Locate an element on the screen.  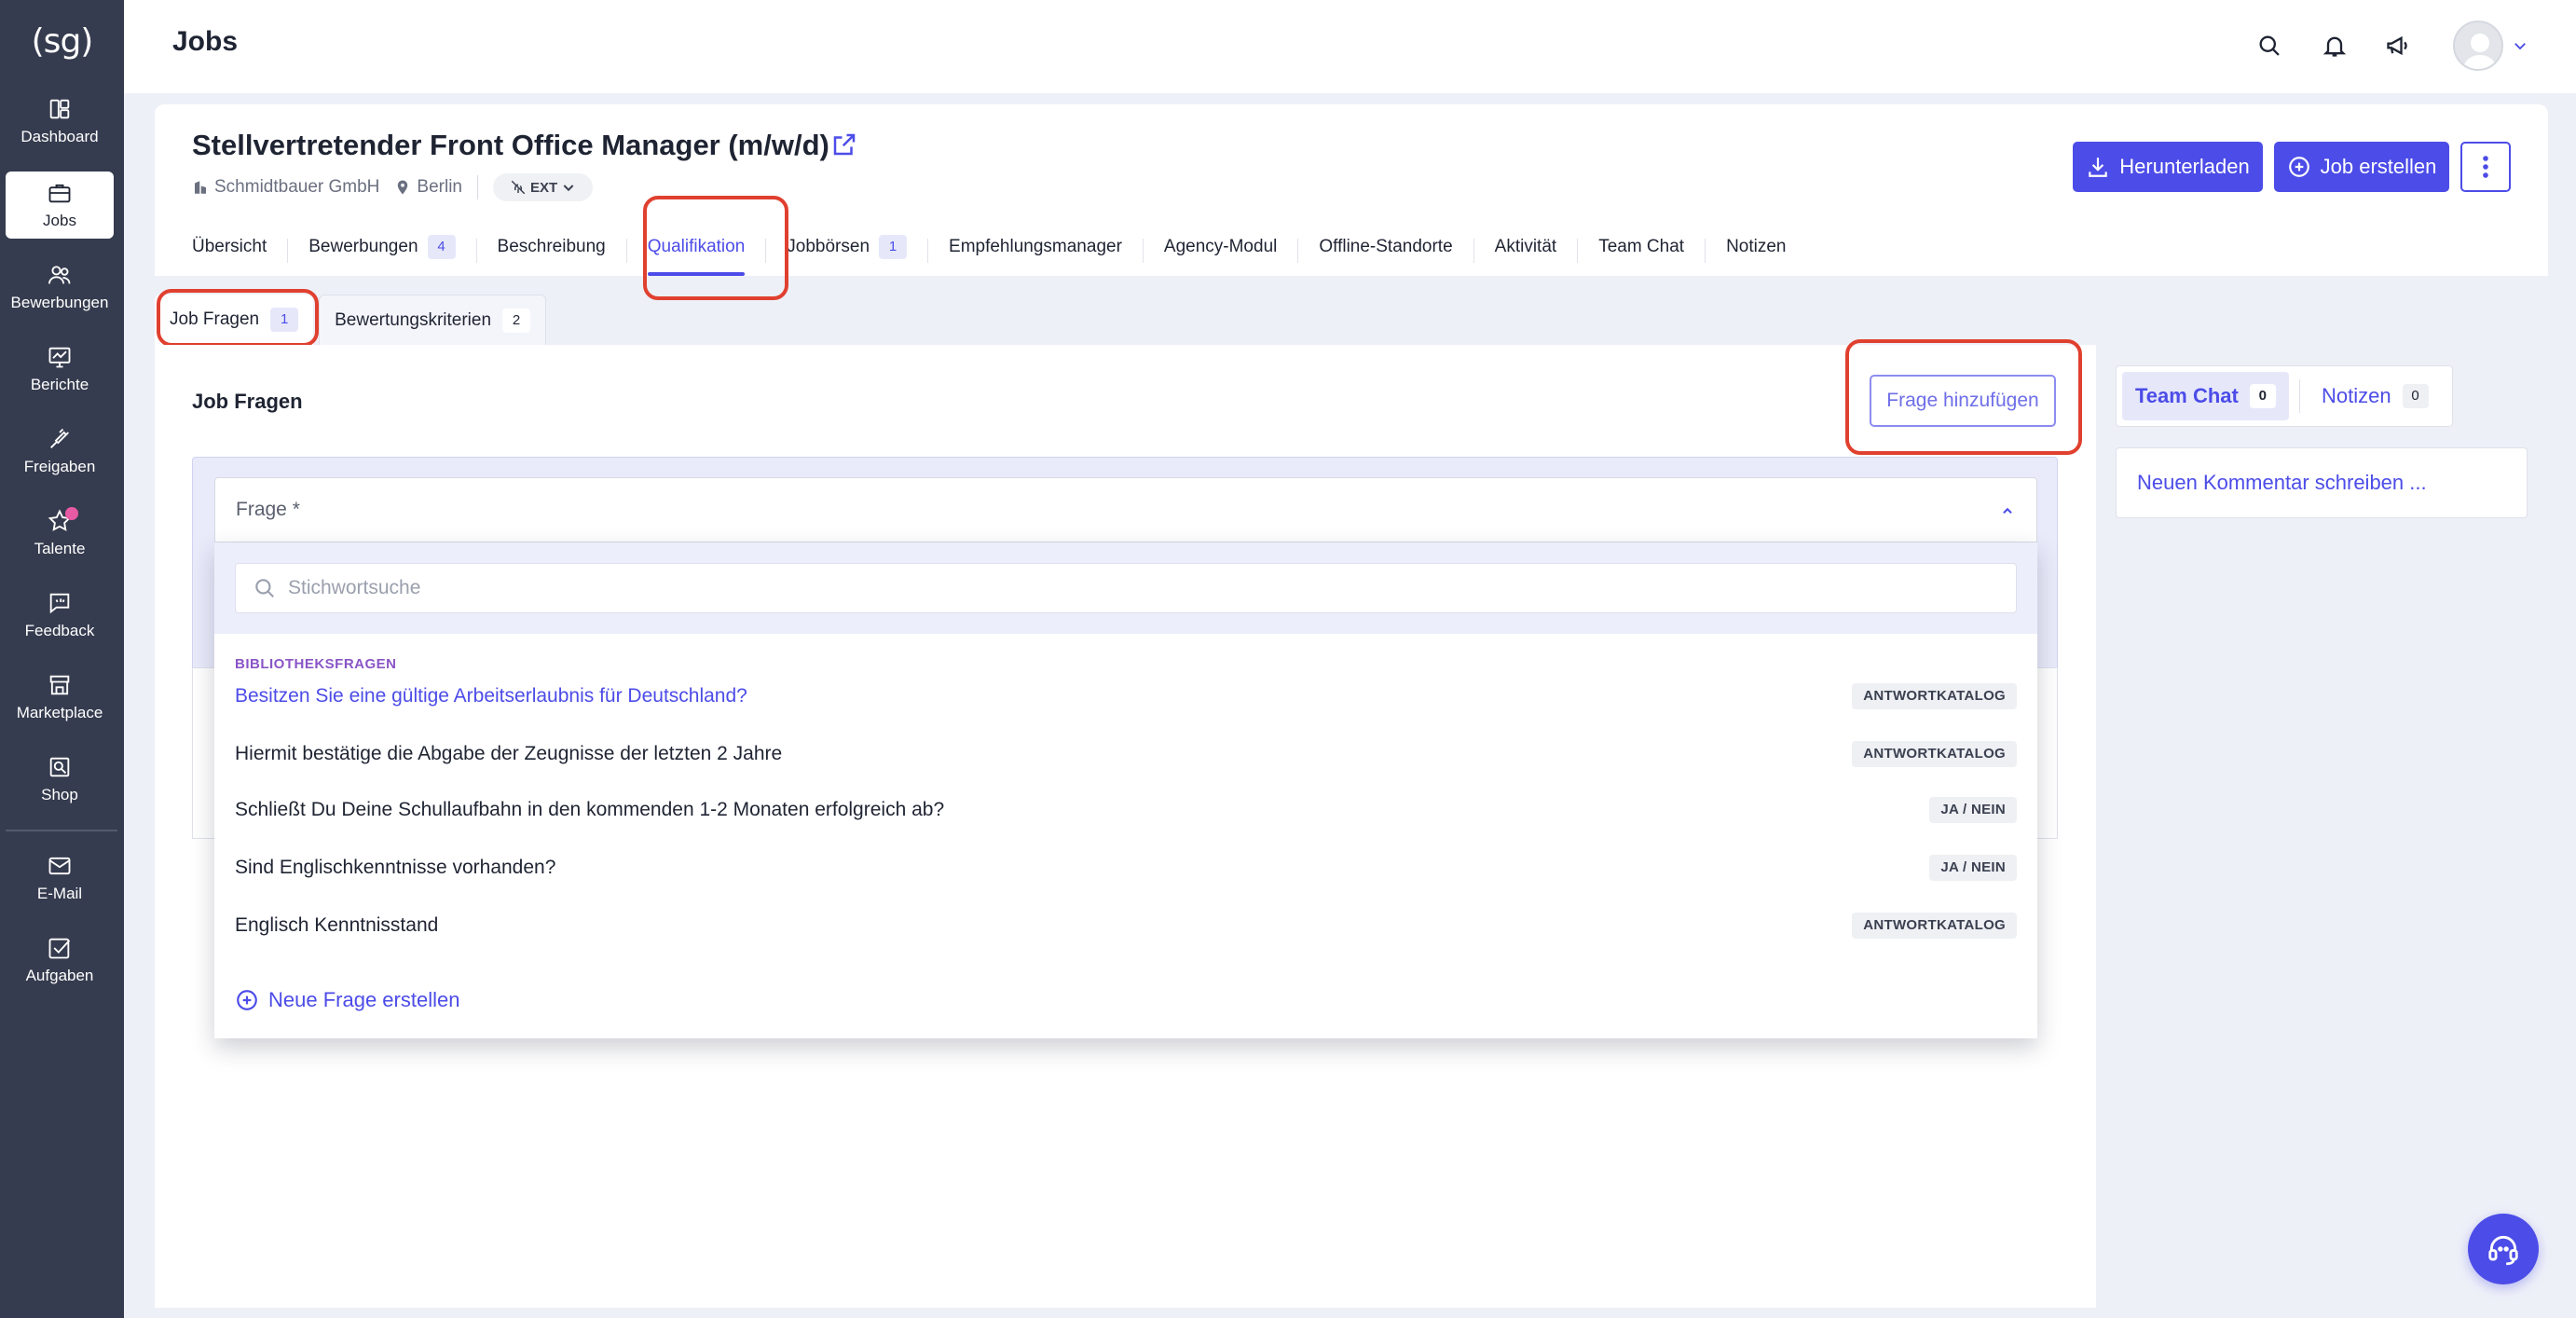
chart-icon is located at coordinates (59, 357).